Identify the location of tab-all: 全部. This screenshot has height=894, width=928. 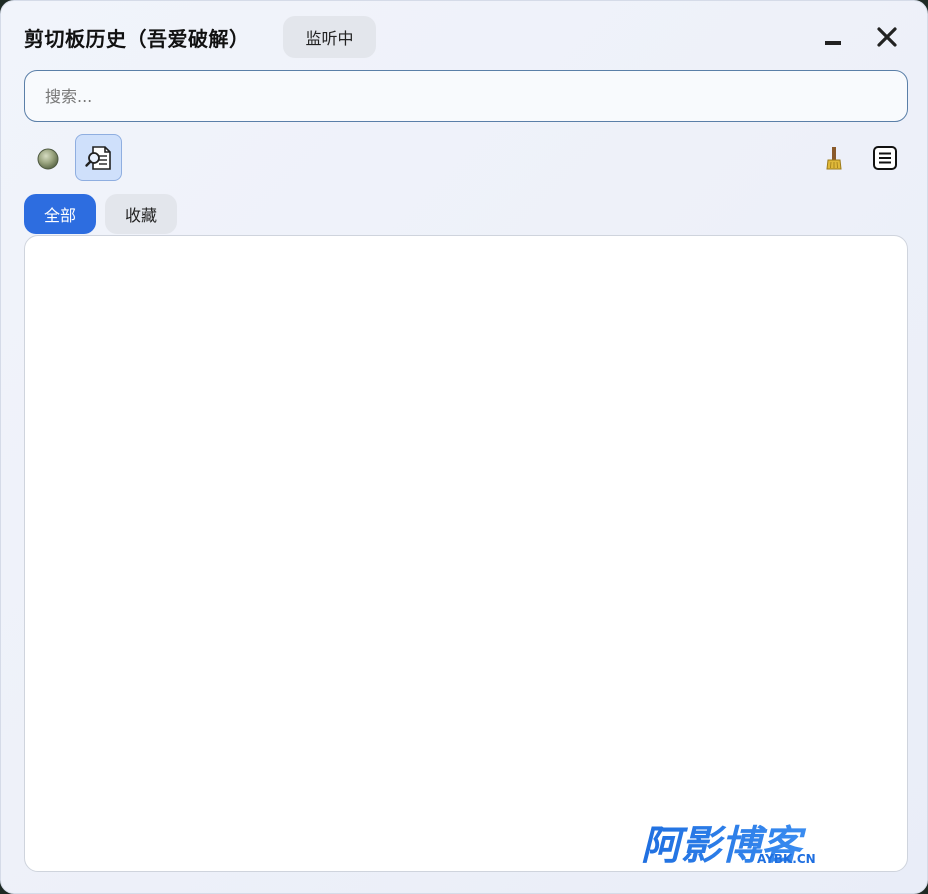
(60, 214).